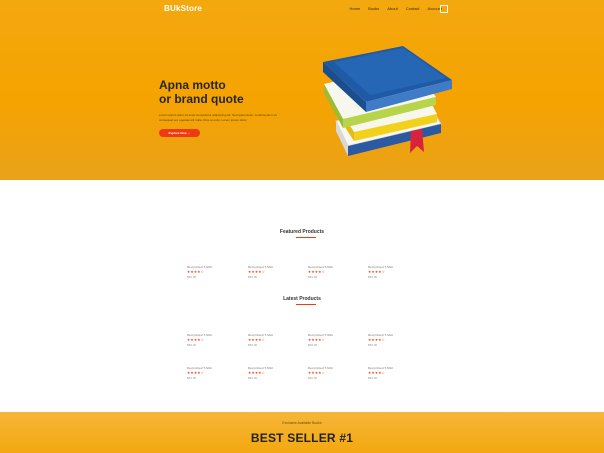  I want to click on cart-icon, so click(444, 9).